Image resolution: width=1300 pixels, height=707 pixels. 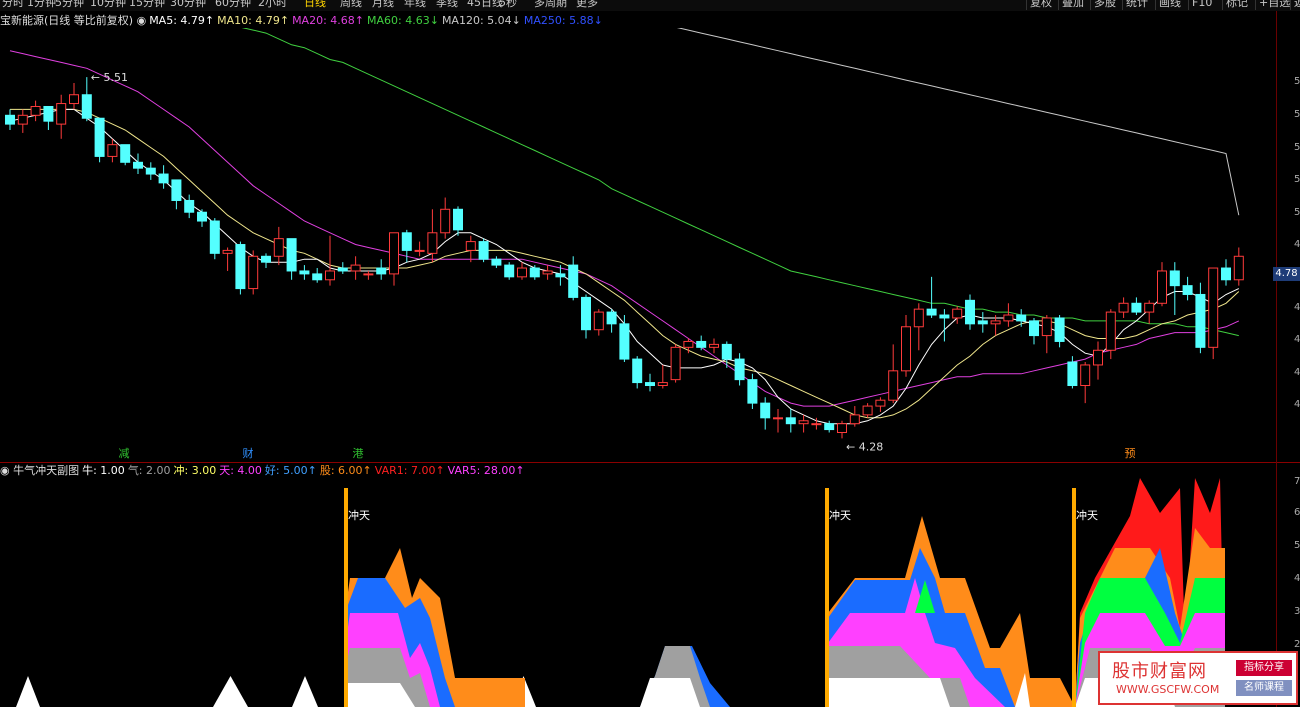 I want to click on period-tab-5: 30分钟, so click(x=188, y=5).